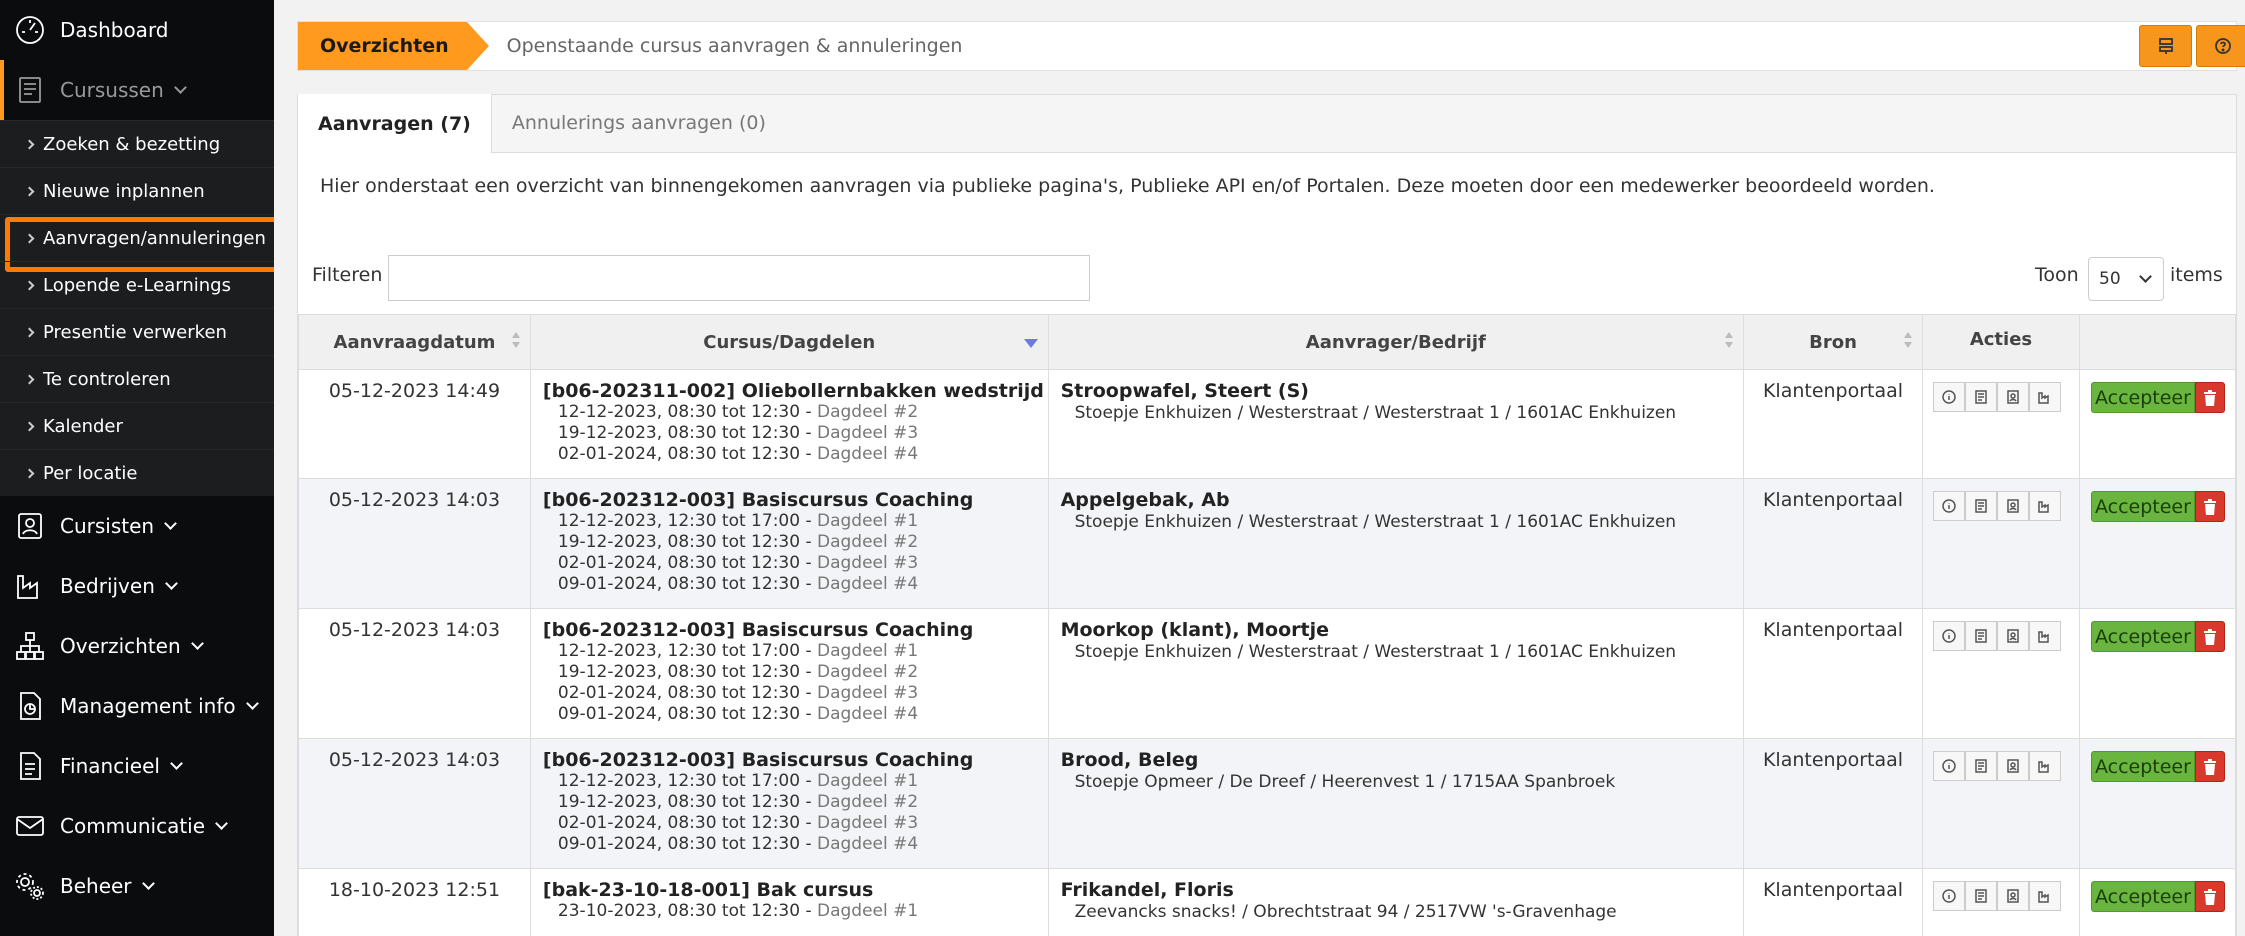  Describe the element at coordinates (137, 425) in the screenshot. I see `subnav-kalender: Kalender` at that location.